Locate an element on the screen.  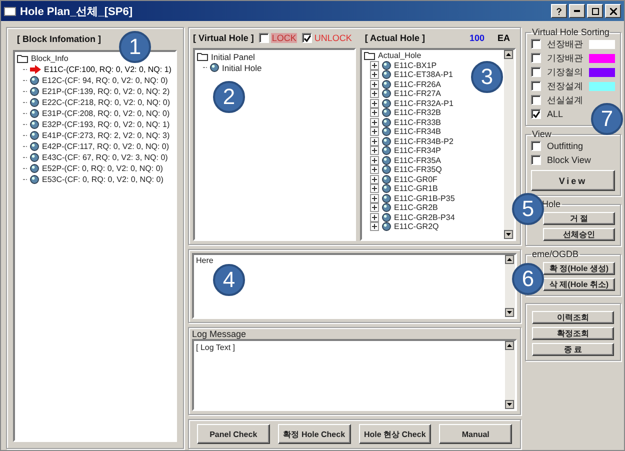
close-icon is located at coordinates (613, 11).